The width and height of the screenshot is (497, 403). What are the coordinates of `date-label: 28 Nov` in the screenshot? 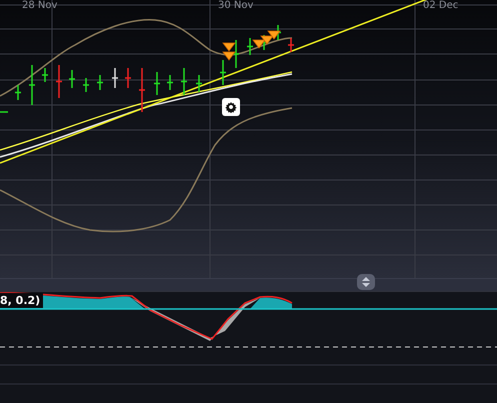 It's located at (40, 5).